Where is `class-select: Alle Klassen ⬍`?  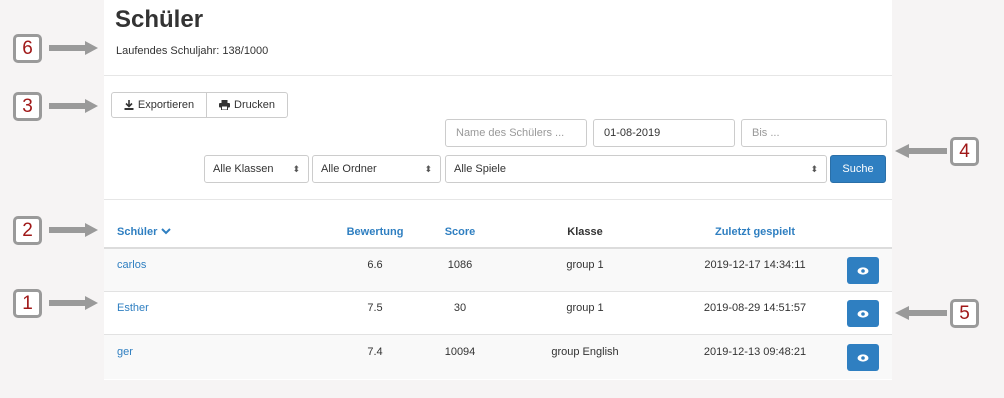
class-select: Alle Klassen ⬍ is located at coordinates (256, 169).